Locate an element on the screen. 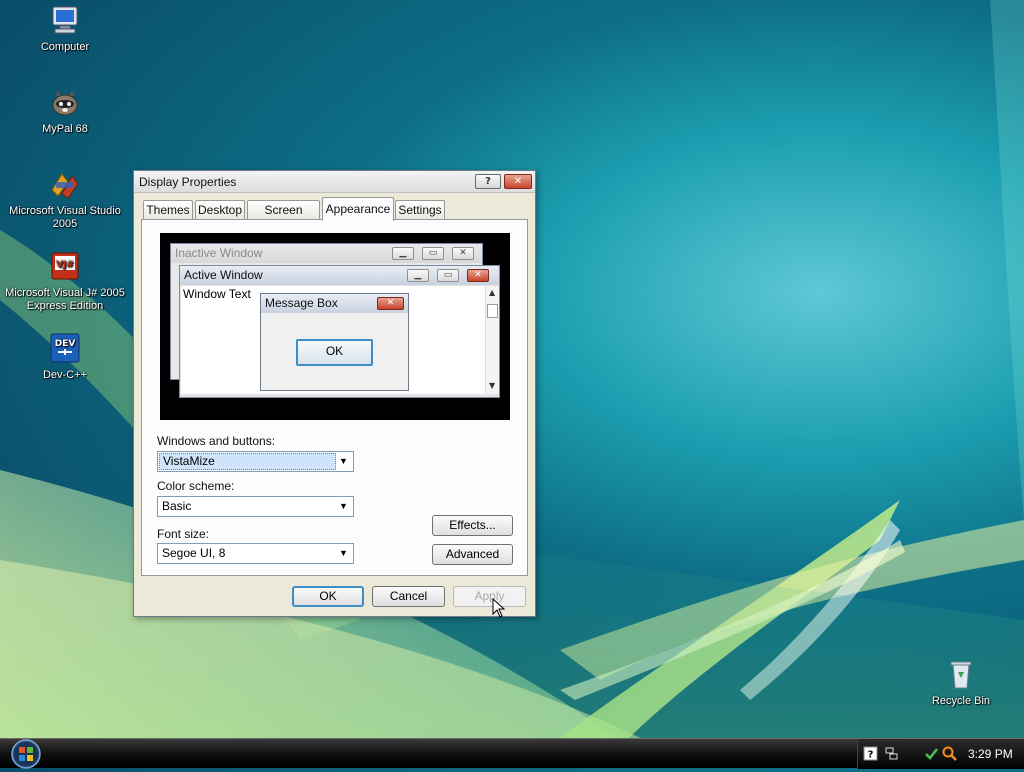 This screenshot has width=1024, height=772. preview-message-body: OK is located at coordinates (334, 352).